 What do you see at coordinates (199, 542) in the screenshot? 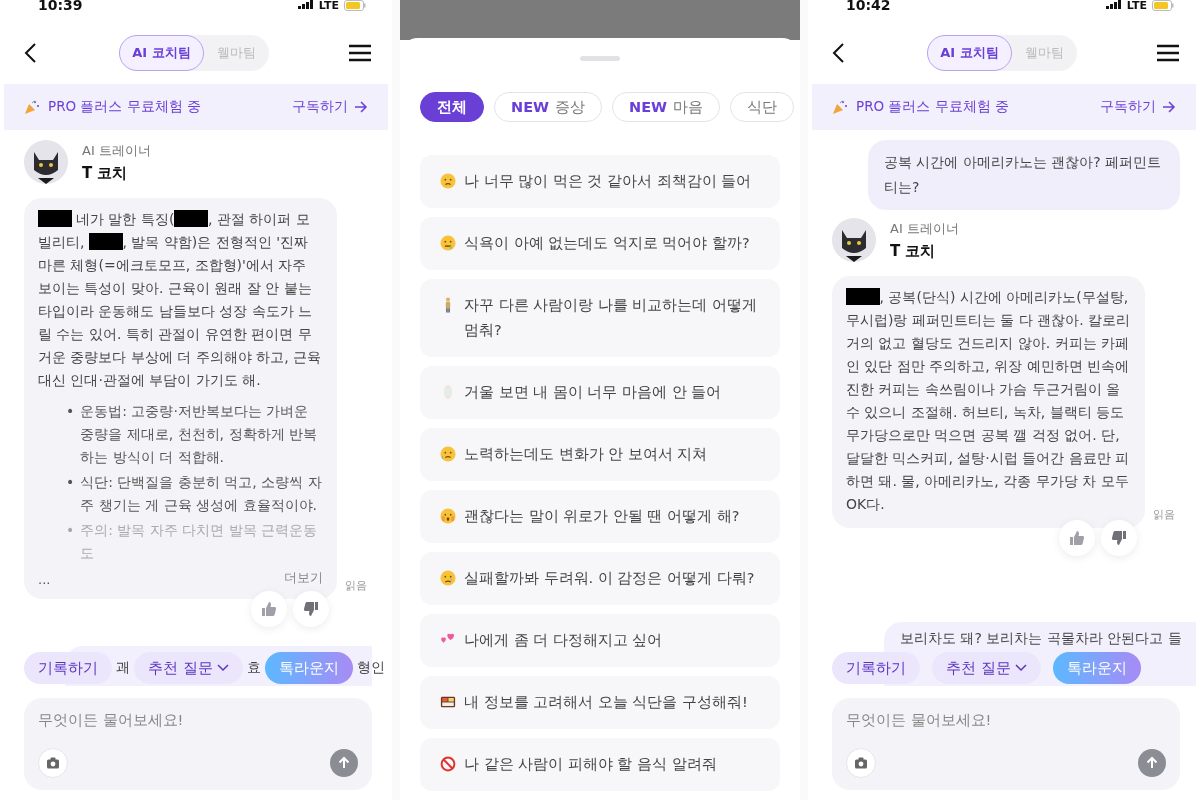
I see `bullet-text: 주의: 발목 자주 다치면 발목 근력운동도` at bounding box center [199, 542].